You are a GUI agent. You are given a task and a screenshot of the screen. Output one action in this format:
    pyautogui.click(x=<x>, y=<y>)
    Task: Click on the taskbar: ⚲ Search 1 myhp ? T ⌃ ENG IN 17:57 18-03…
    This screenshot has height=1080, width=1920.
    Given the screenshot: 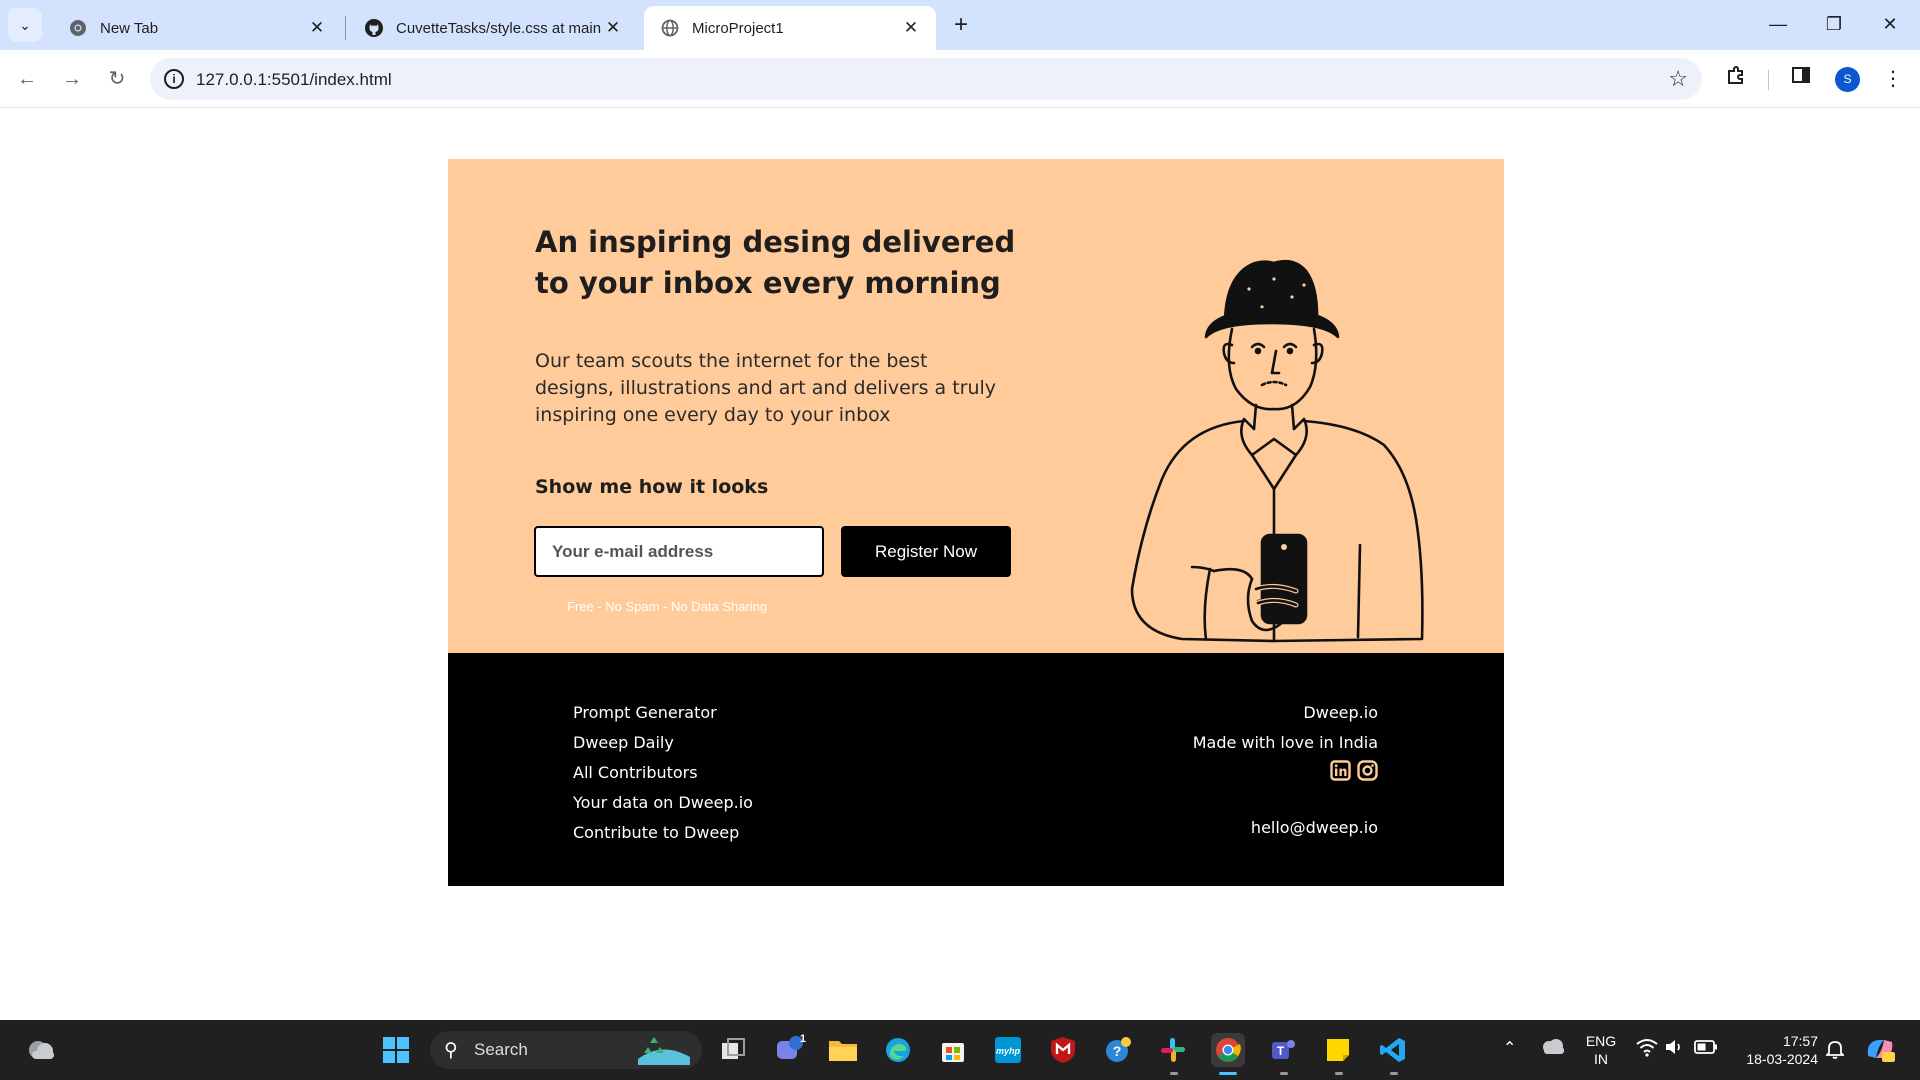 What is the action you would take?
    pyautogui.click(x=960, y=1050)
    